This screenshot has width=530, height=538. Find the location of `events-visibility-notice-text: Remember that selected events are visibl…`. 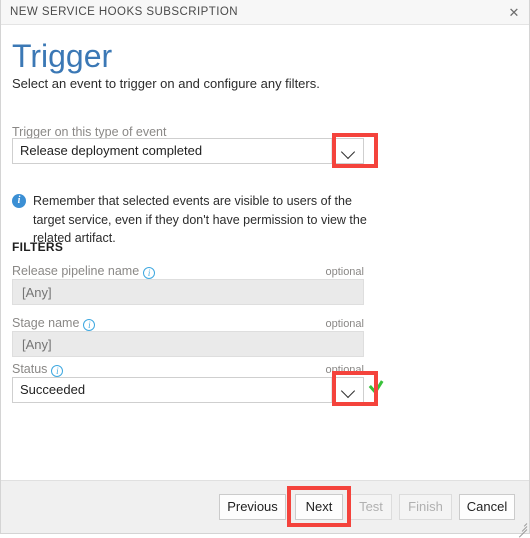

events-visibility-notice-text: Remember that selected events are visibl… is located at coordinates (200, 219).